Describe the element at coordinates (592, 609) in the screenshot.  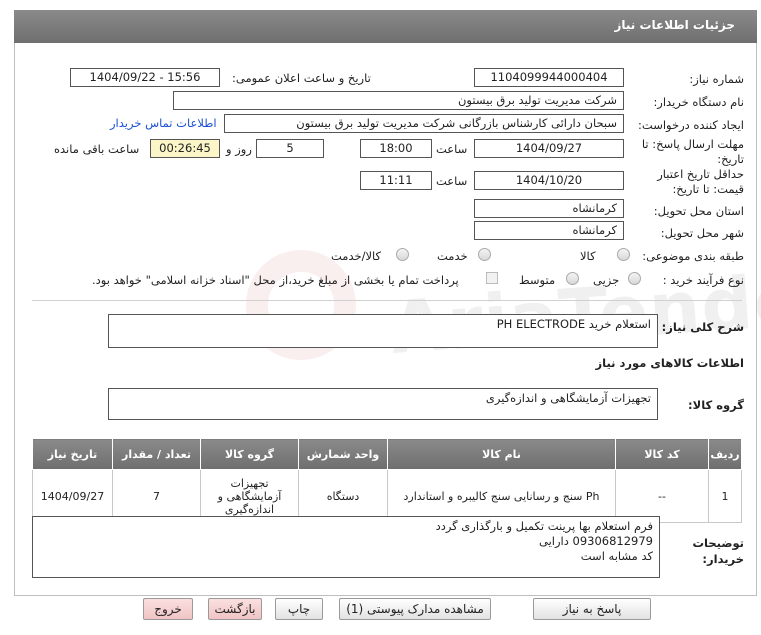
I see `reply-button: پاسخ به نیاز` at that location.